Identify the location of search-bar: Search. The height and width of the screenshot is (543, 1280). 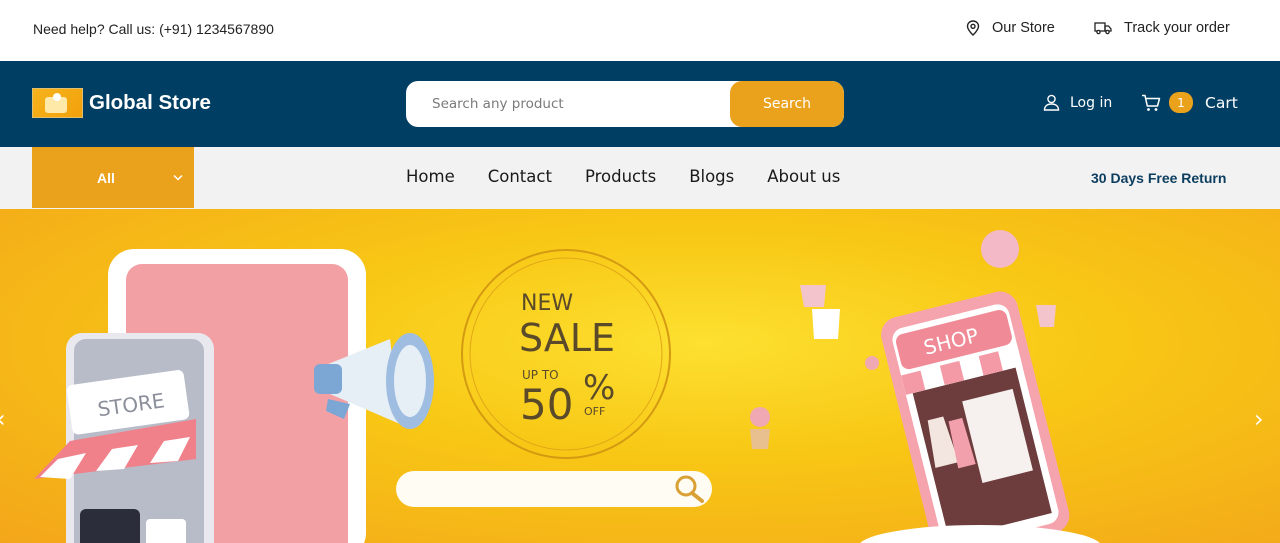
(625, 104).